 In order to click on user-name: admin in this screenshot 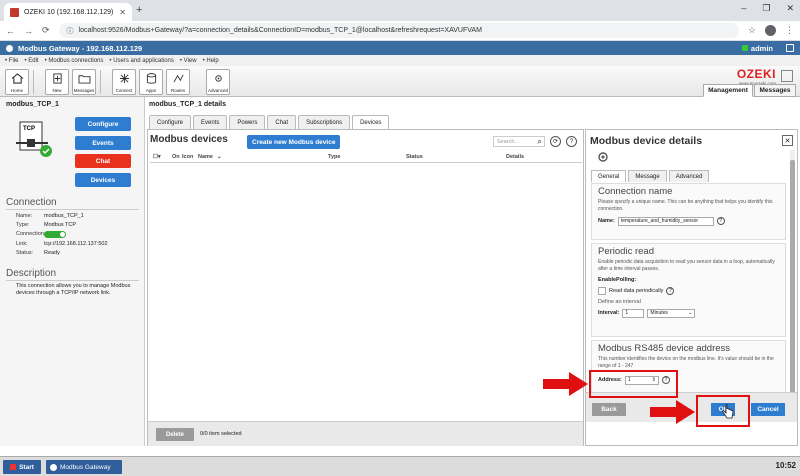, I will do `click(761, 48)`.